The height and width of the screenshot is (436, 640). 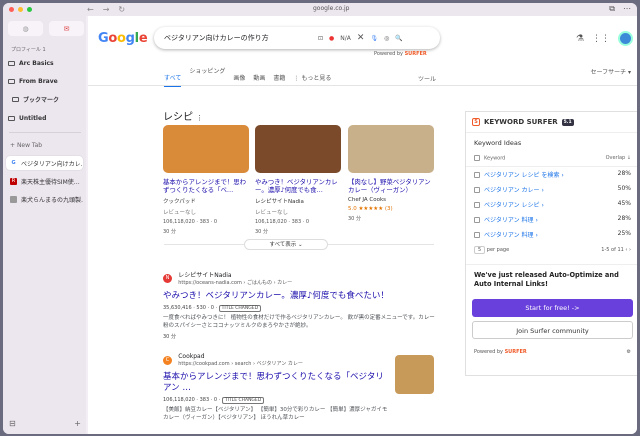 What do you see at coordinates (29, 9) in the screenshot?
I see `maximize-window-button` at bounding box center [29, 9].